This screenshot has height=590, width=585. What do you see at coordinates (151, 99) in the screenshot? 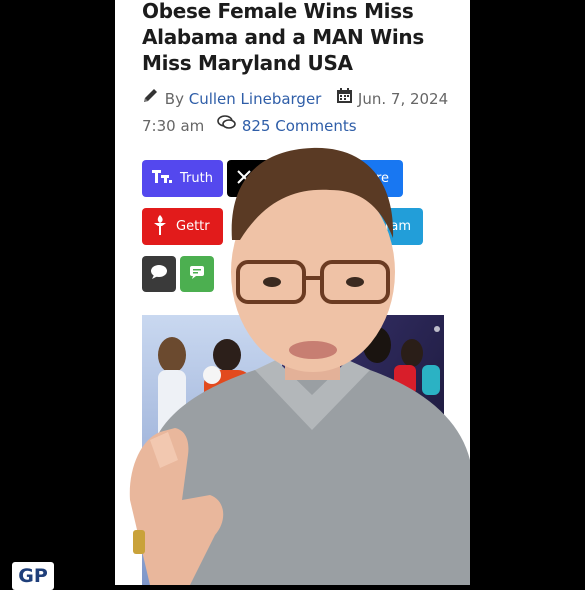
I see `pencil-icon` at bounding box center [151, 99].